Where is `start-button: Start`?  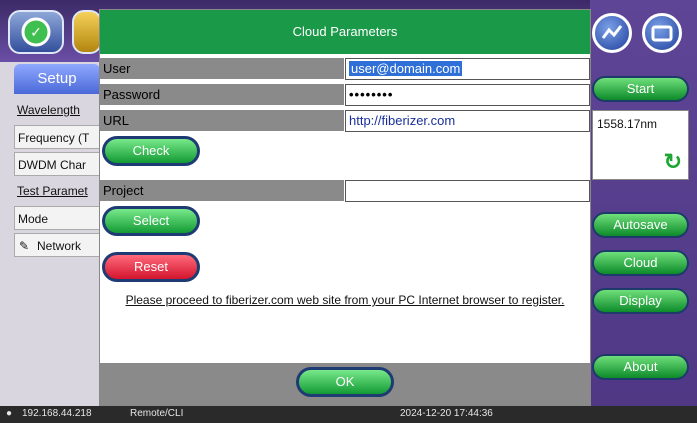 start-button: Start is located at coordinates (640, 89).